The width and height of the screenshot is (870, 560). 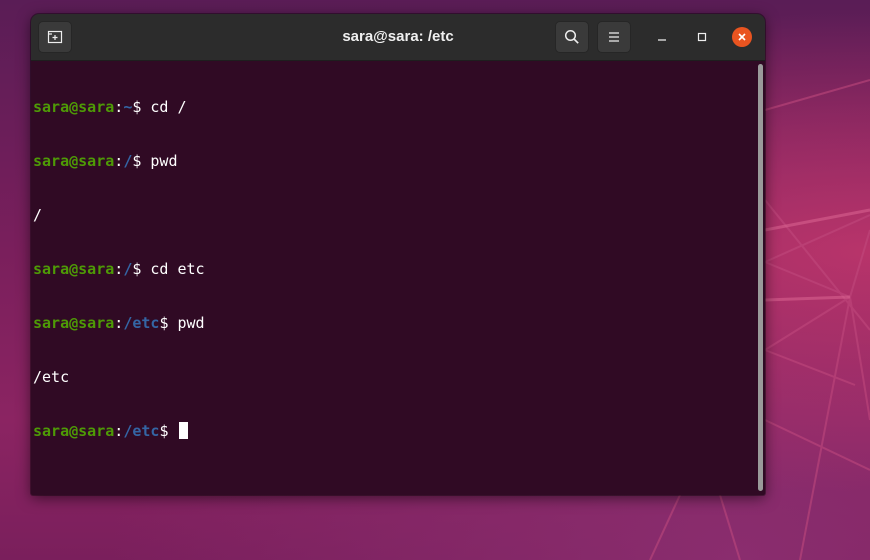 What do you see at coordinates (399, 323) in the screenshot?
I see `terminal-line: sara@sara:/etc$ pwd` at bounding box center [399, 323].